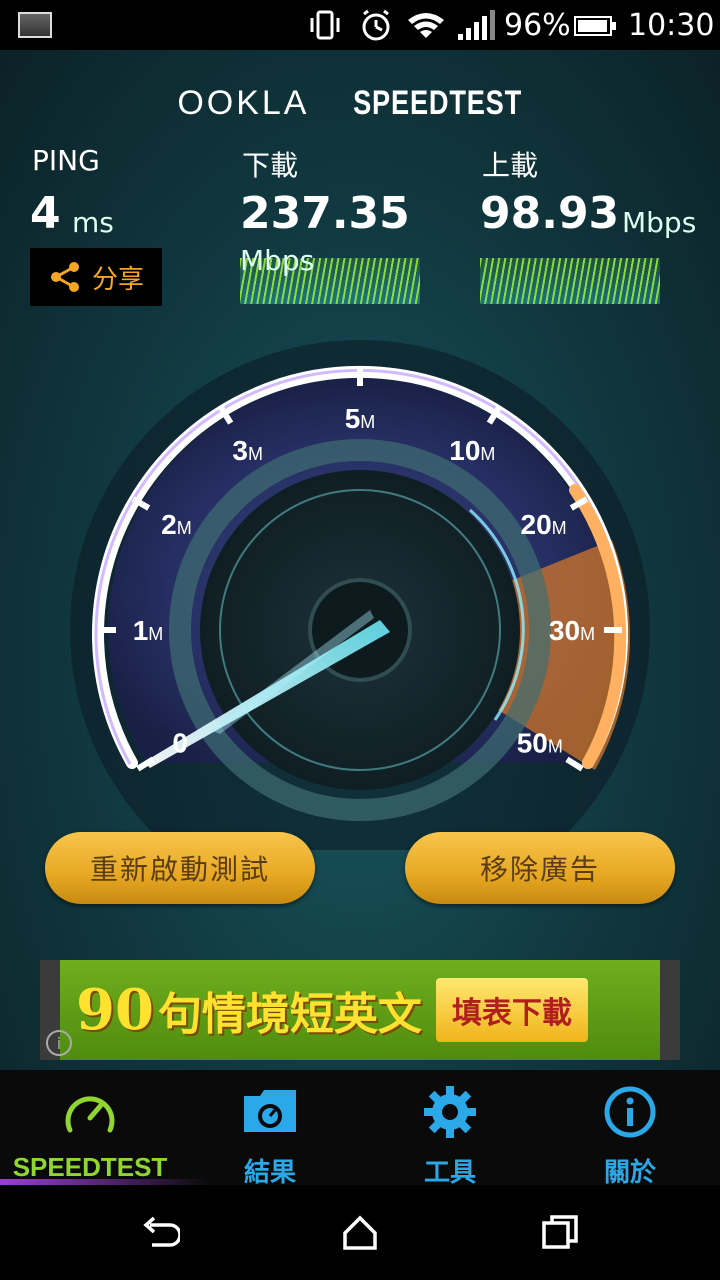 Image resolution: width=720 pixels, height=1280 pixels. I want to click on remove-ads-button: 移除廣告, so click(540, 868).